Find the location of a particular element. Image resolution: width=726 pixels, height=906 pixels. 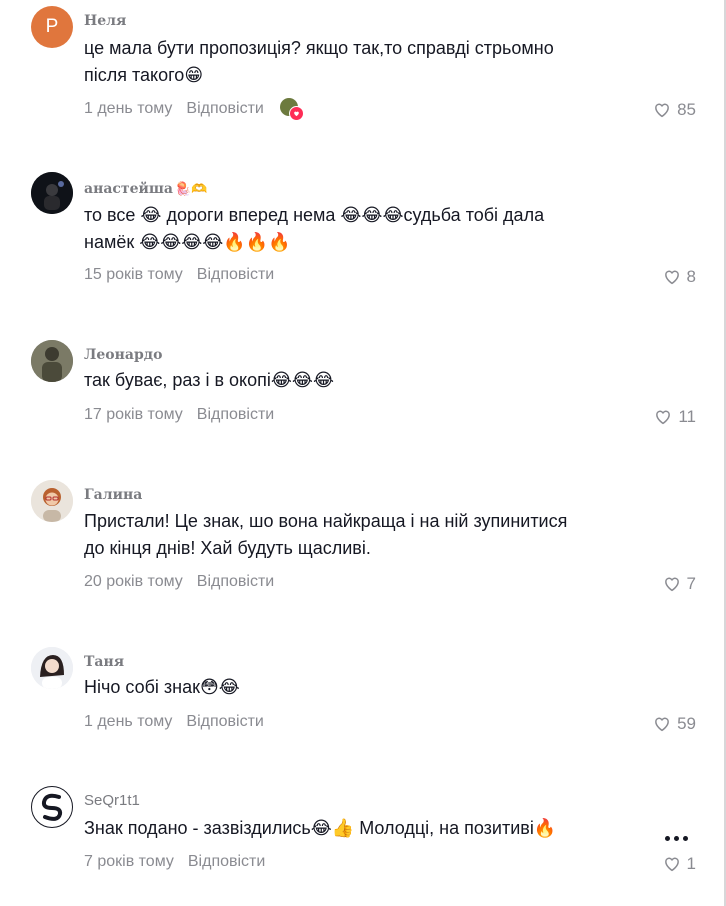

like-button: 1 is located at coordinates (679, 864).